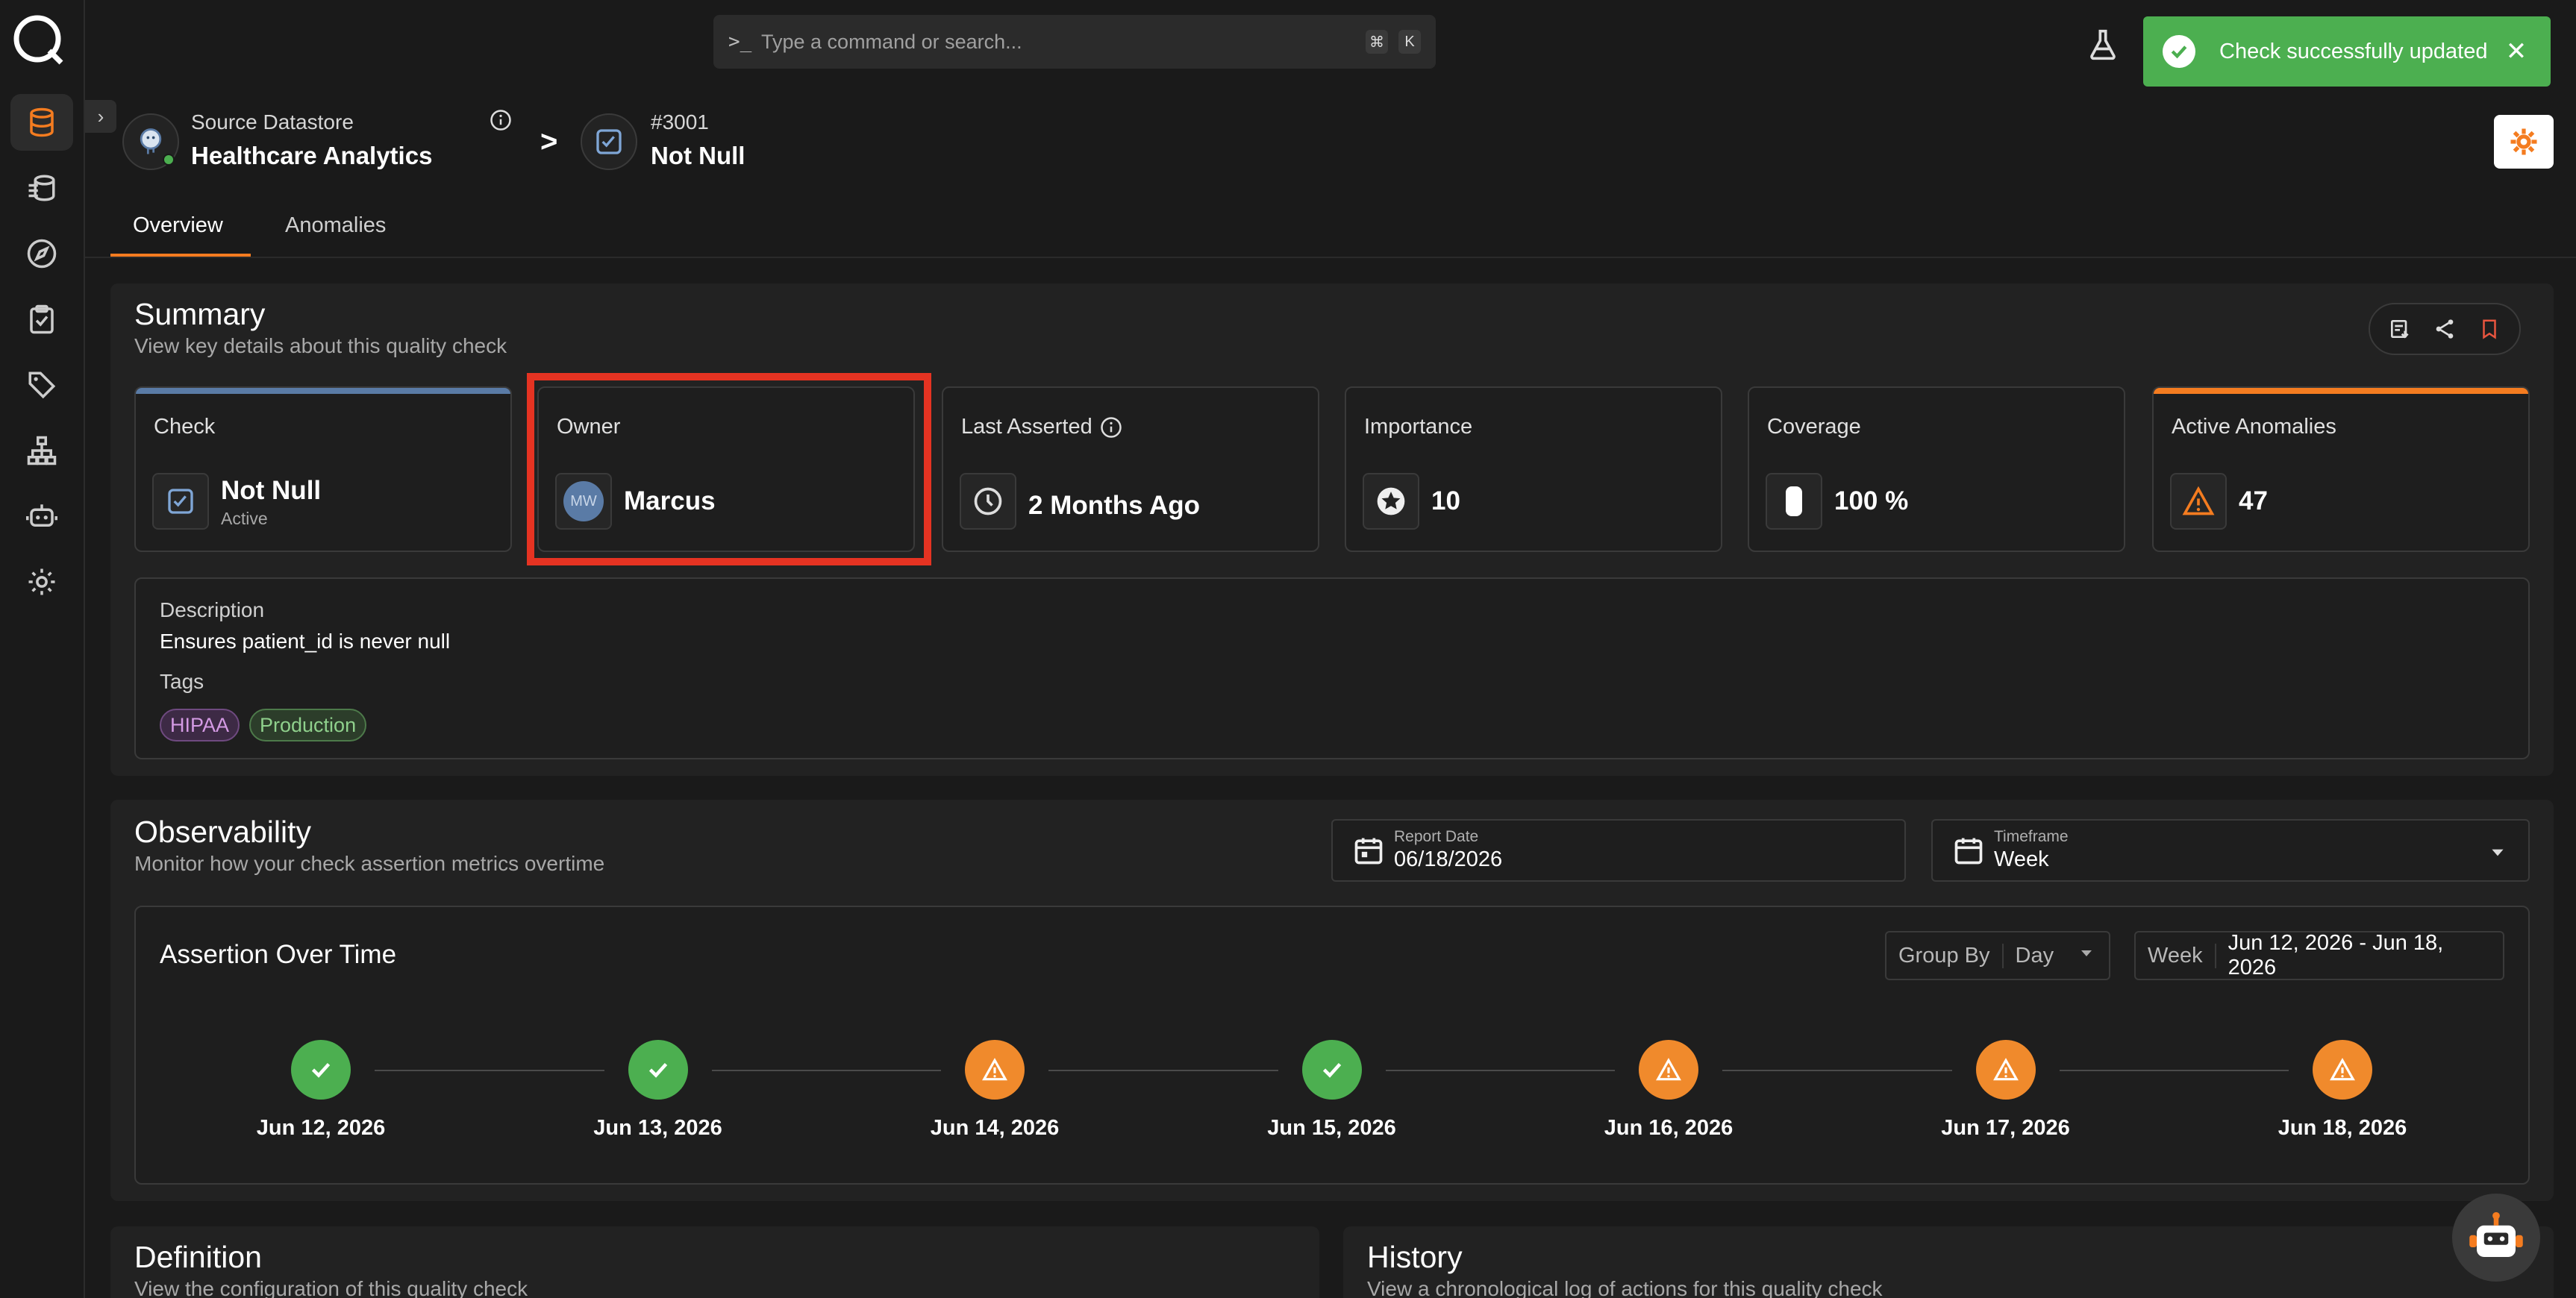  I want to click on calendar-icon, so click(1968, 850).